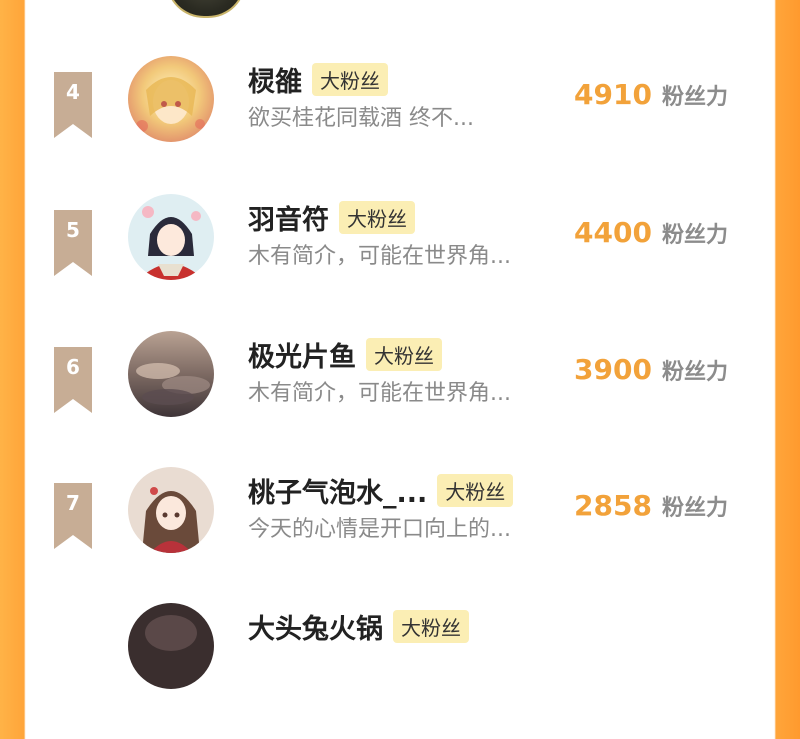  I want to click on name-line: 棂雒 大粉丝, so click(318, 79).